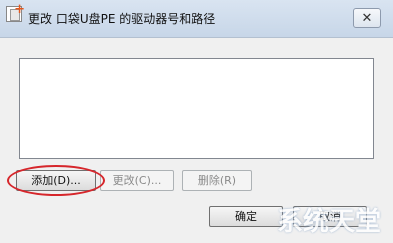 This screenshot has height=243, width=393. What do you see at coordinates (15, 12) in the screenshot?
I see `dialog-icon` at bounding box center [15, 12].